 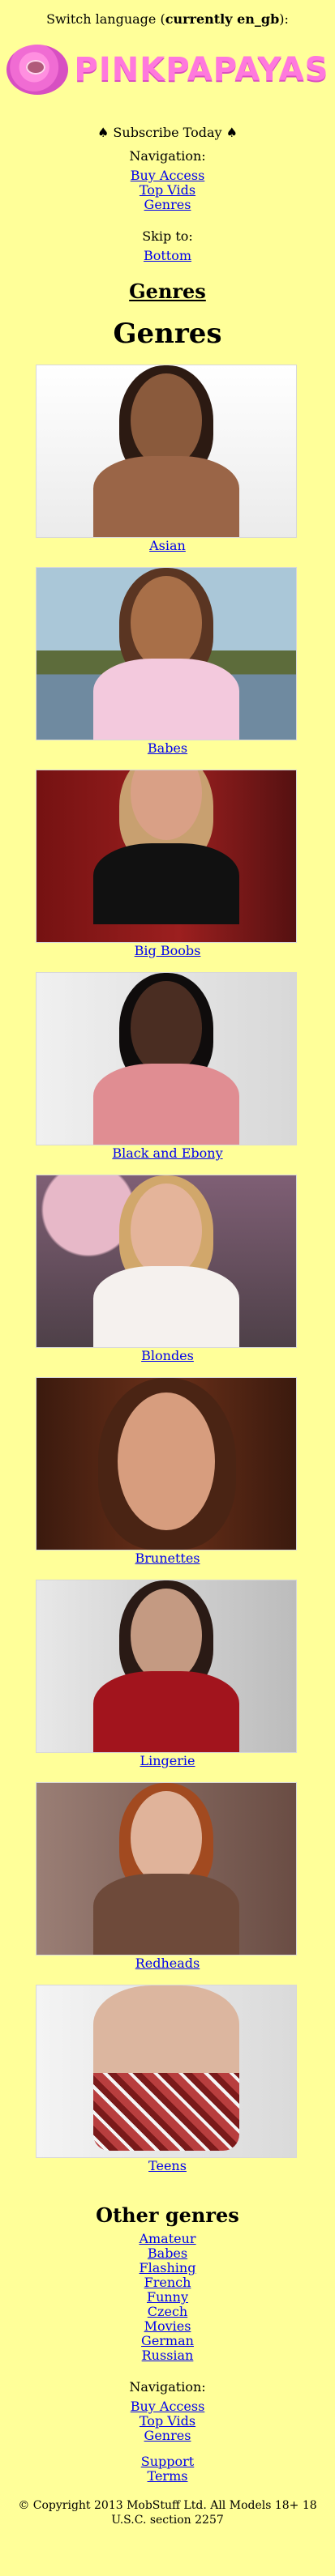 I want to click on other-genre-item: French, so click(x=167, y=2282).